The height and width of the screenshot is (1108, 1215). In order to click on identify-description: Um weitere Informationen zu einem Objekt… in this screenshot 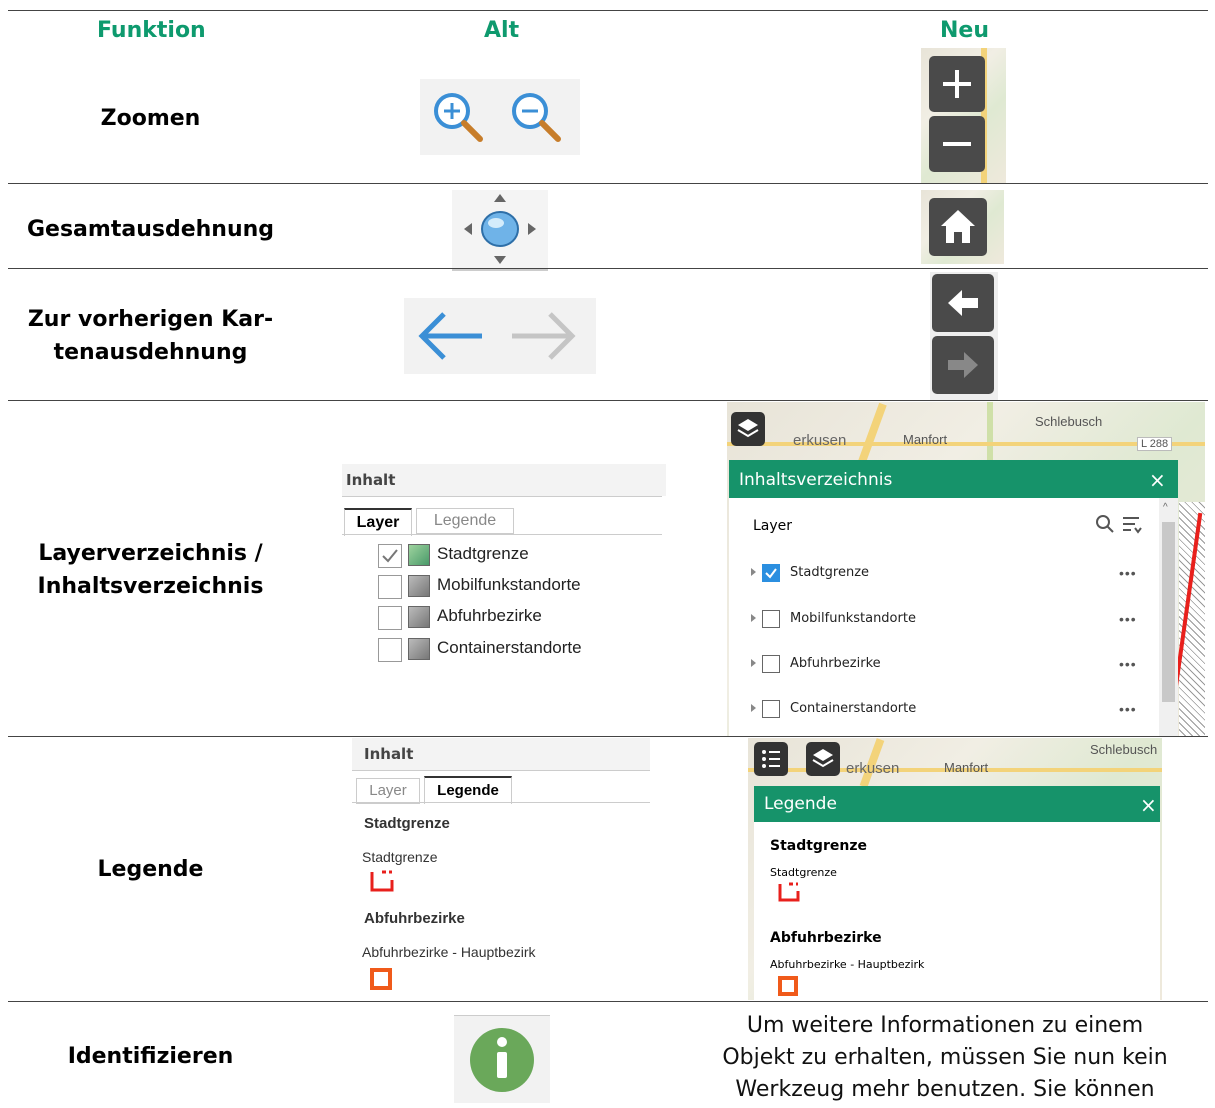, I will do `click(945, 1058)`.